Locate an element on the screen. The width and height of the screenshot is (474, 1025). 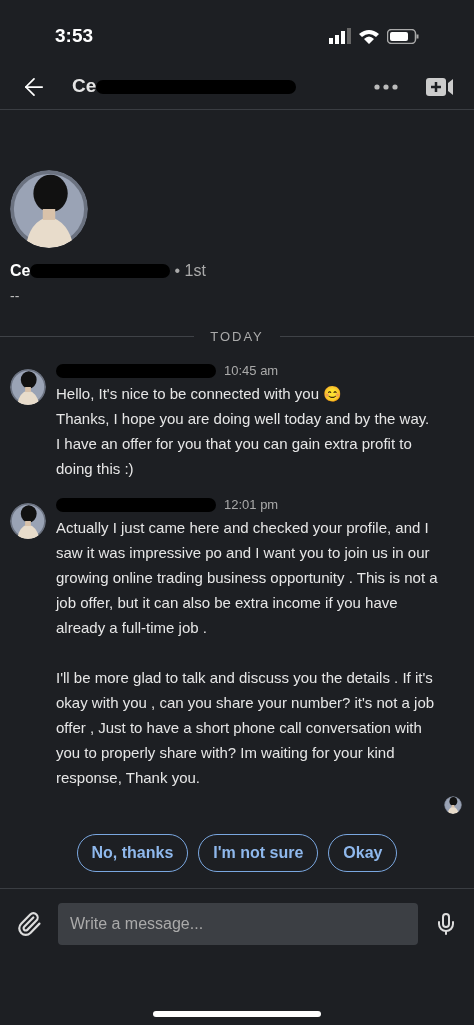
message-text: Actually I just came here and checked your profile, and I saw it was impressive po and I want you to join us in our growing online trading business opportunity . This is not a job offer, but it can also be extra income if you have already a full-time job . is located at coordinates (247, 577).